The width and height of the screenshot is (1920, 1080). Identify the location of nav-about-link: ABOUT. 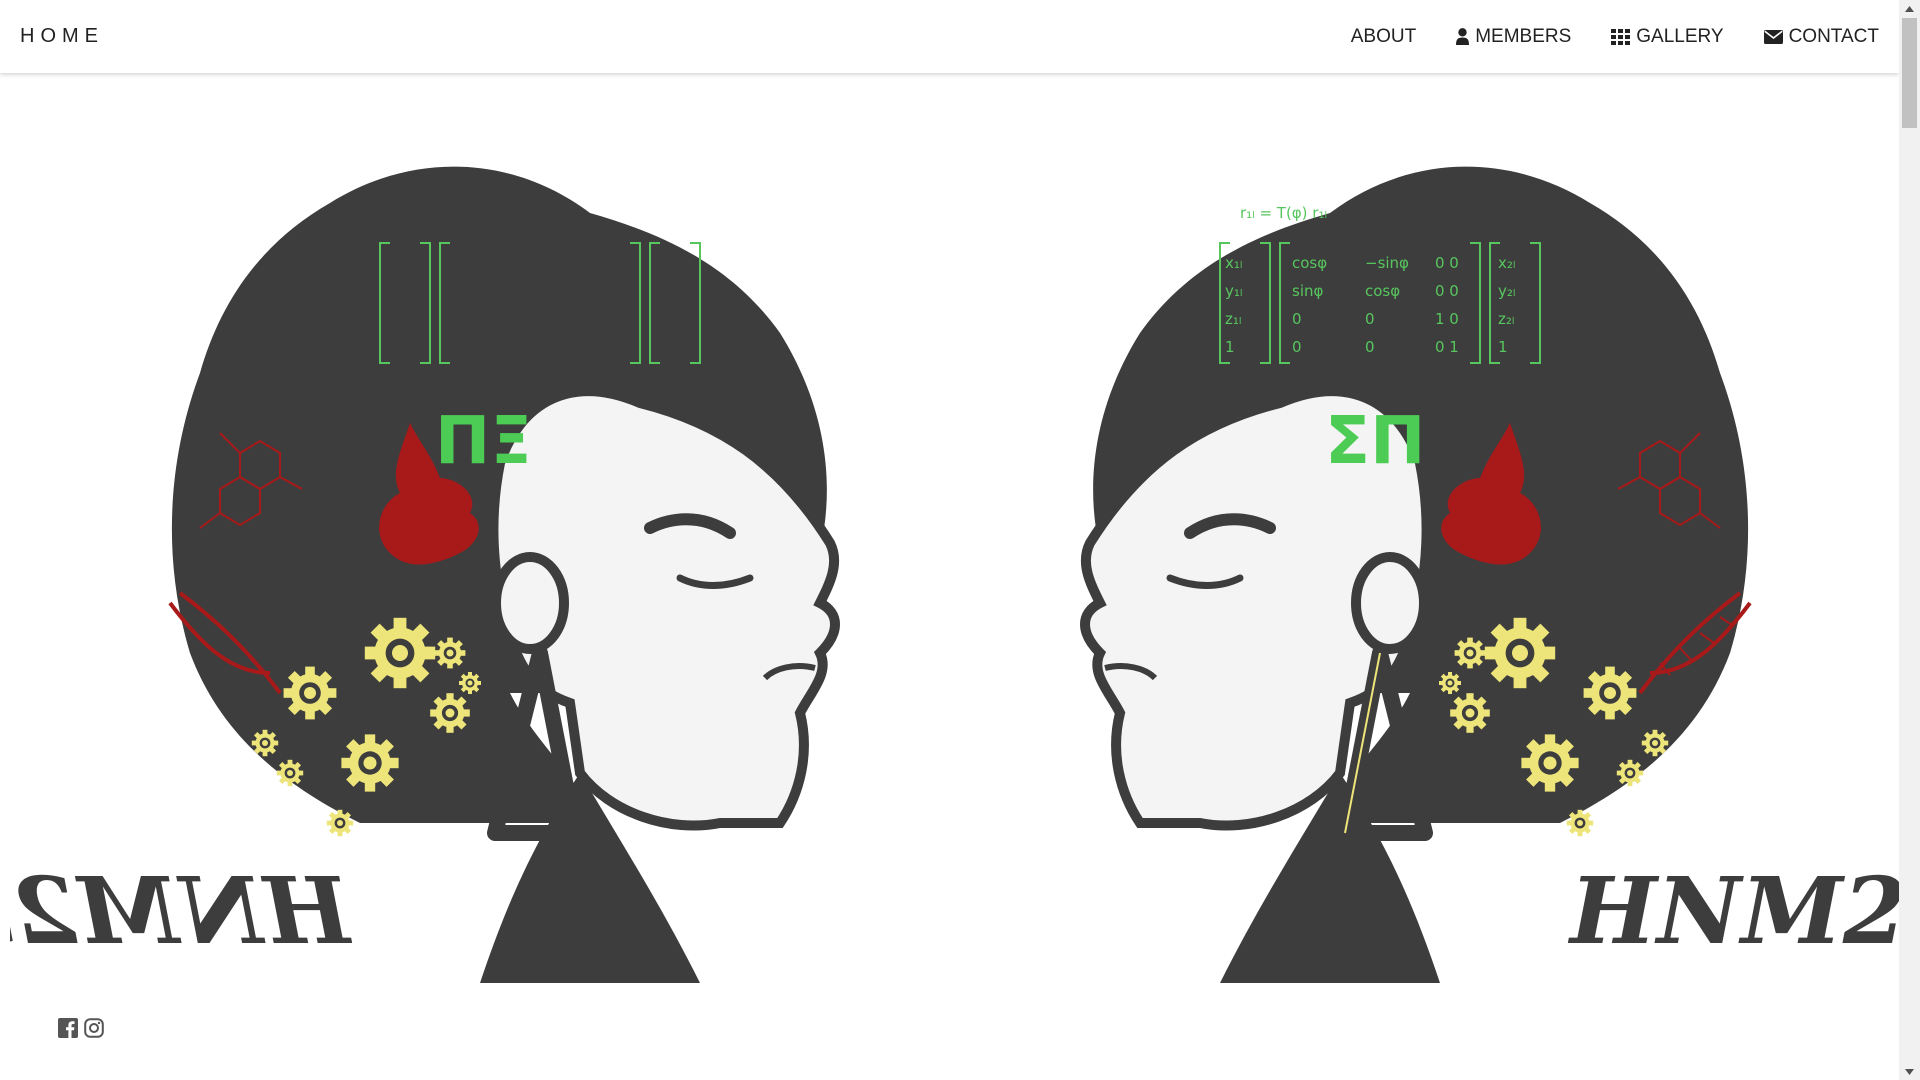
(1383, 37).